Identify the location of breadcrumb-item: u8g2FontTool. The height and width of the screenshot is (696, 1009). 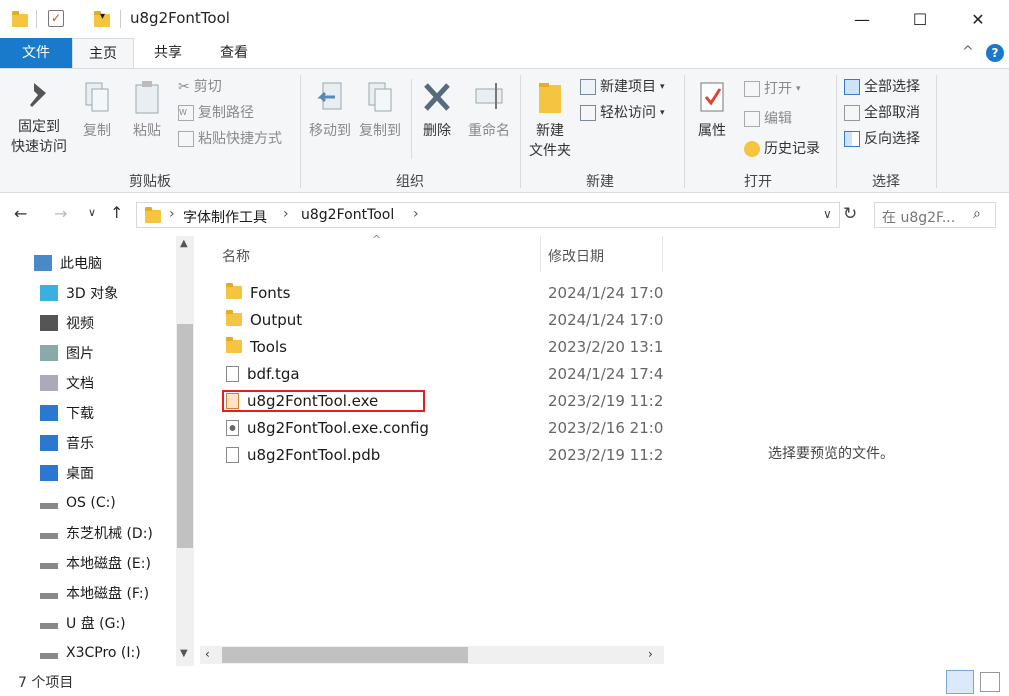
(347, 215).